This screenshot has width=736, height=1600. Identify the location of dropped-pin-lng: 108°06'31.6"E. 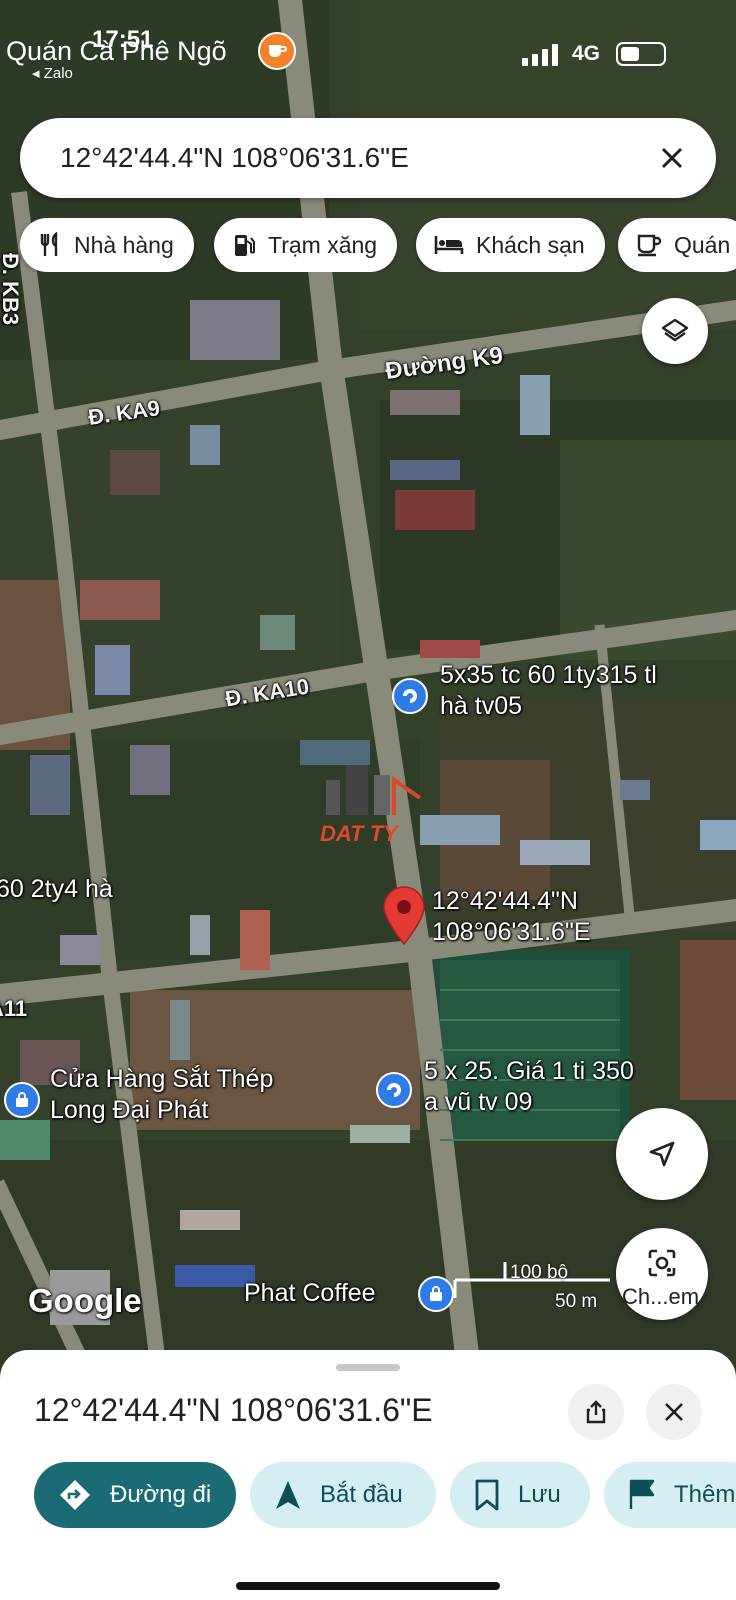
(511, 932).